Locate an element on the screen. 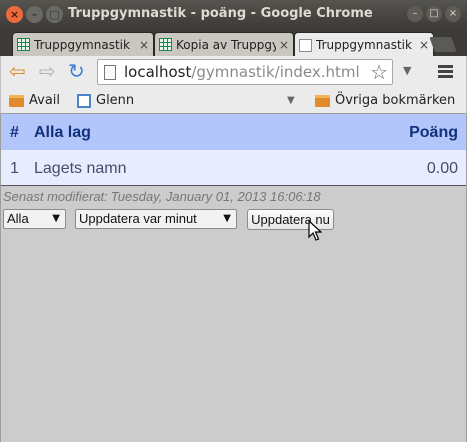 The image size is (467, 442). bookmark-avail: Avail is located at coordinates (34, 100).